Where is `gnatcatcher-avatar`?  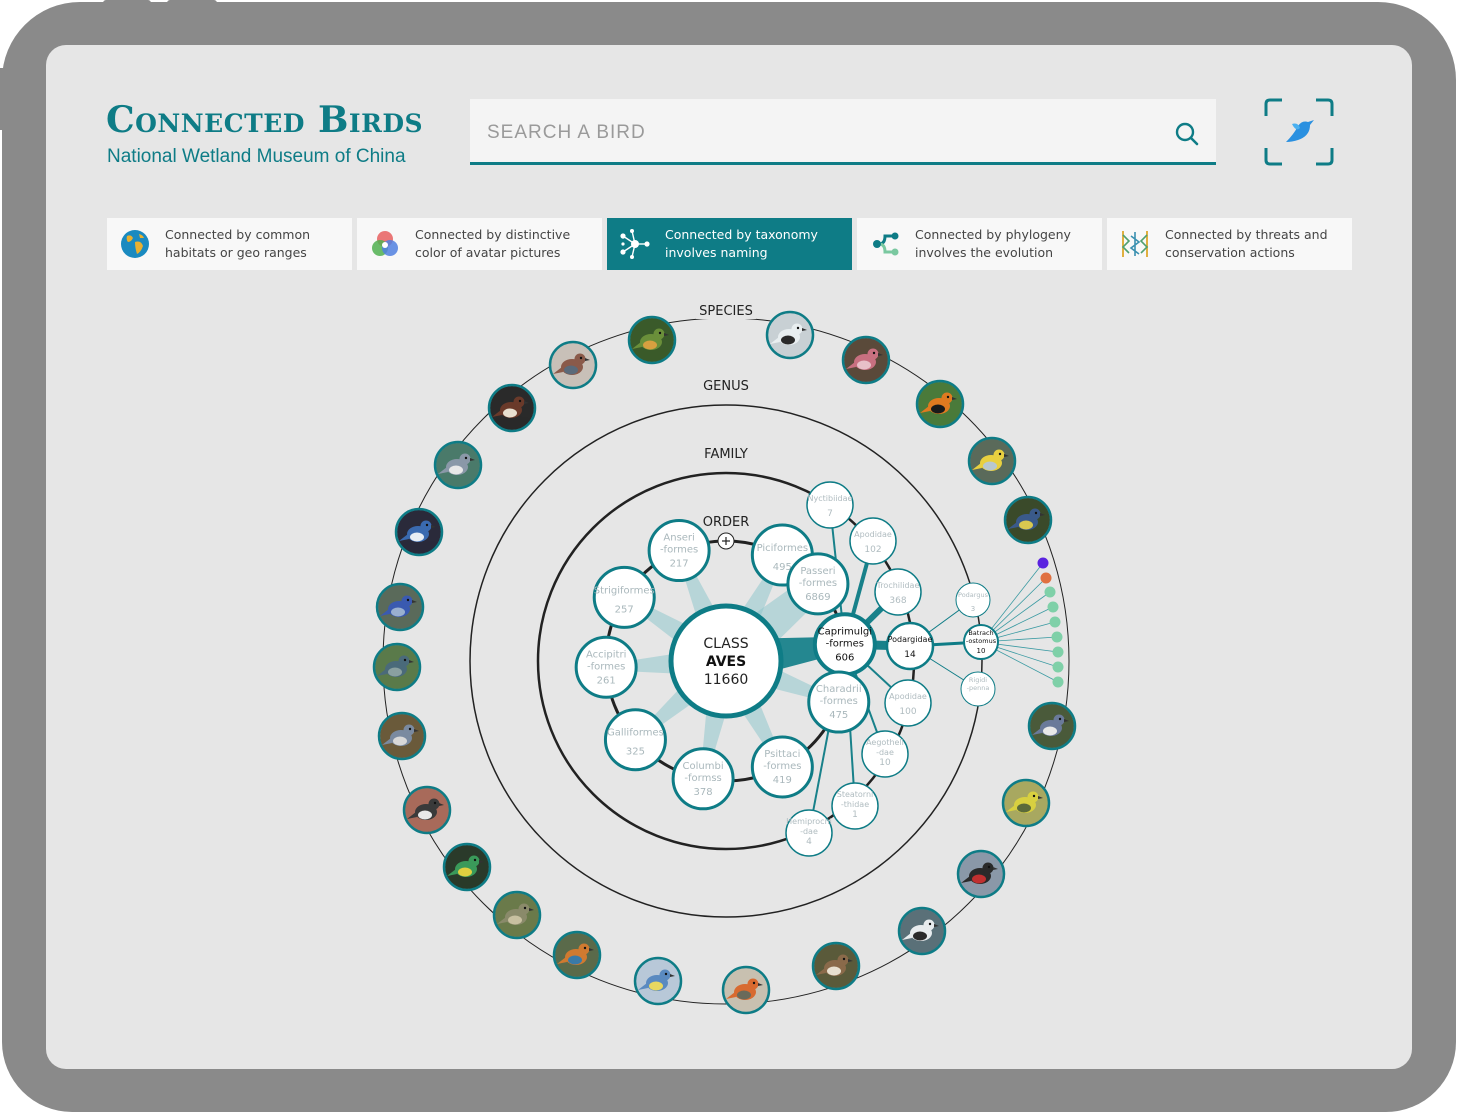 gnatcatcher-avatar is located at coordinates (459, 466).